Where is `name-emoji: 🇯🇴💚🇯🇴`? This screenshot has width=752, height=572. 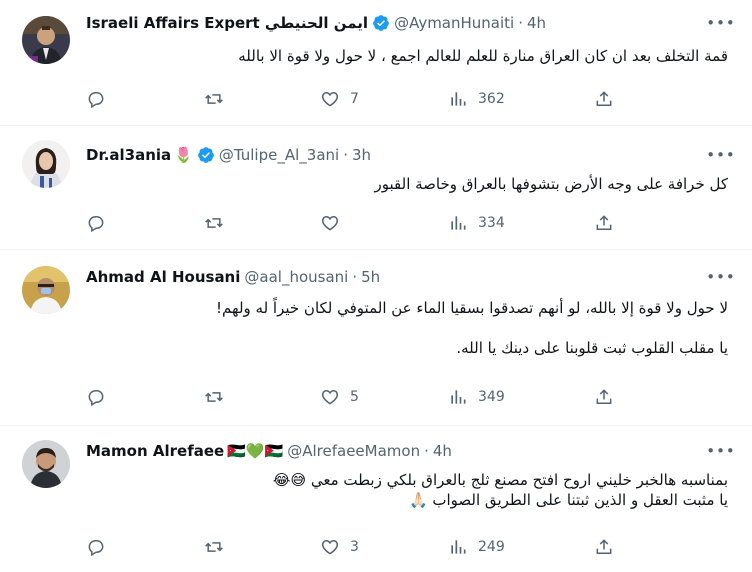 name-emoji: 🇯🇴💚🇯🇴 is located at coordinates (255, 451).